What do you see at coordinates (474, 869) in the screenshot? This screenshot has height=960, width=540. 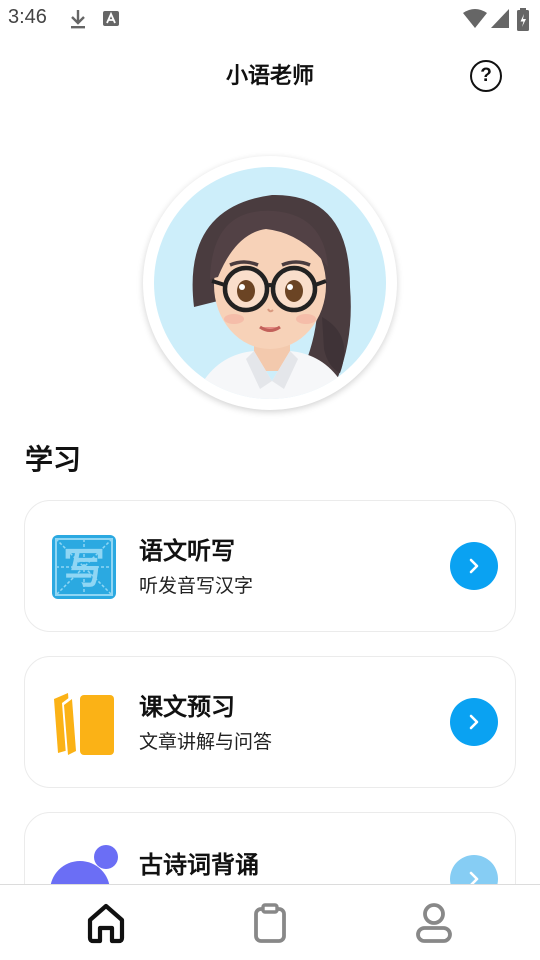 I see `open-poem-button` at bounding box center [474, 869].